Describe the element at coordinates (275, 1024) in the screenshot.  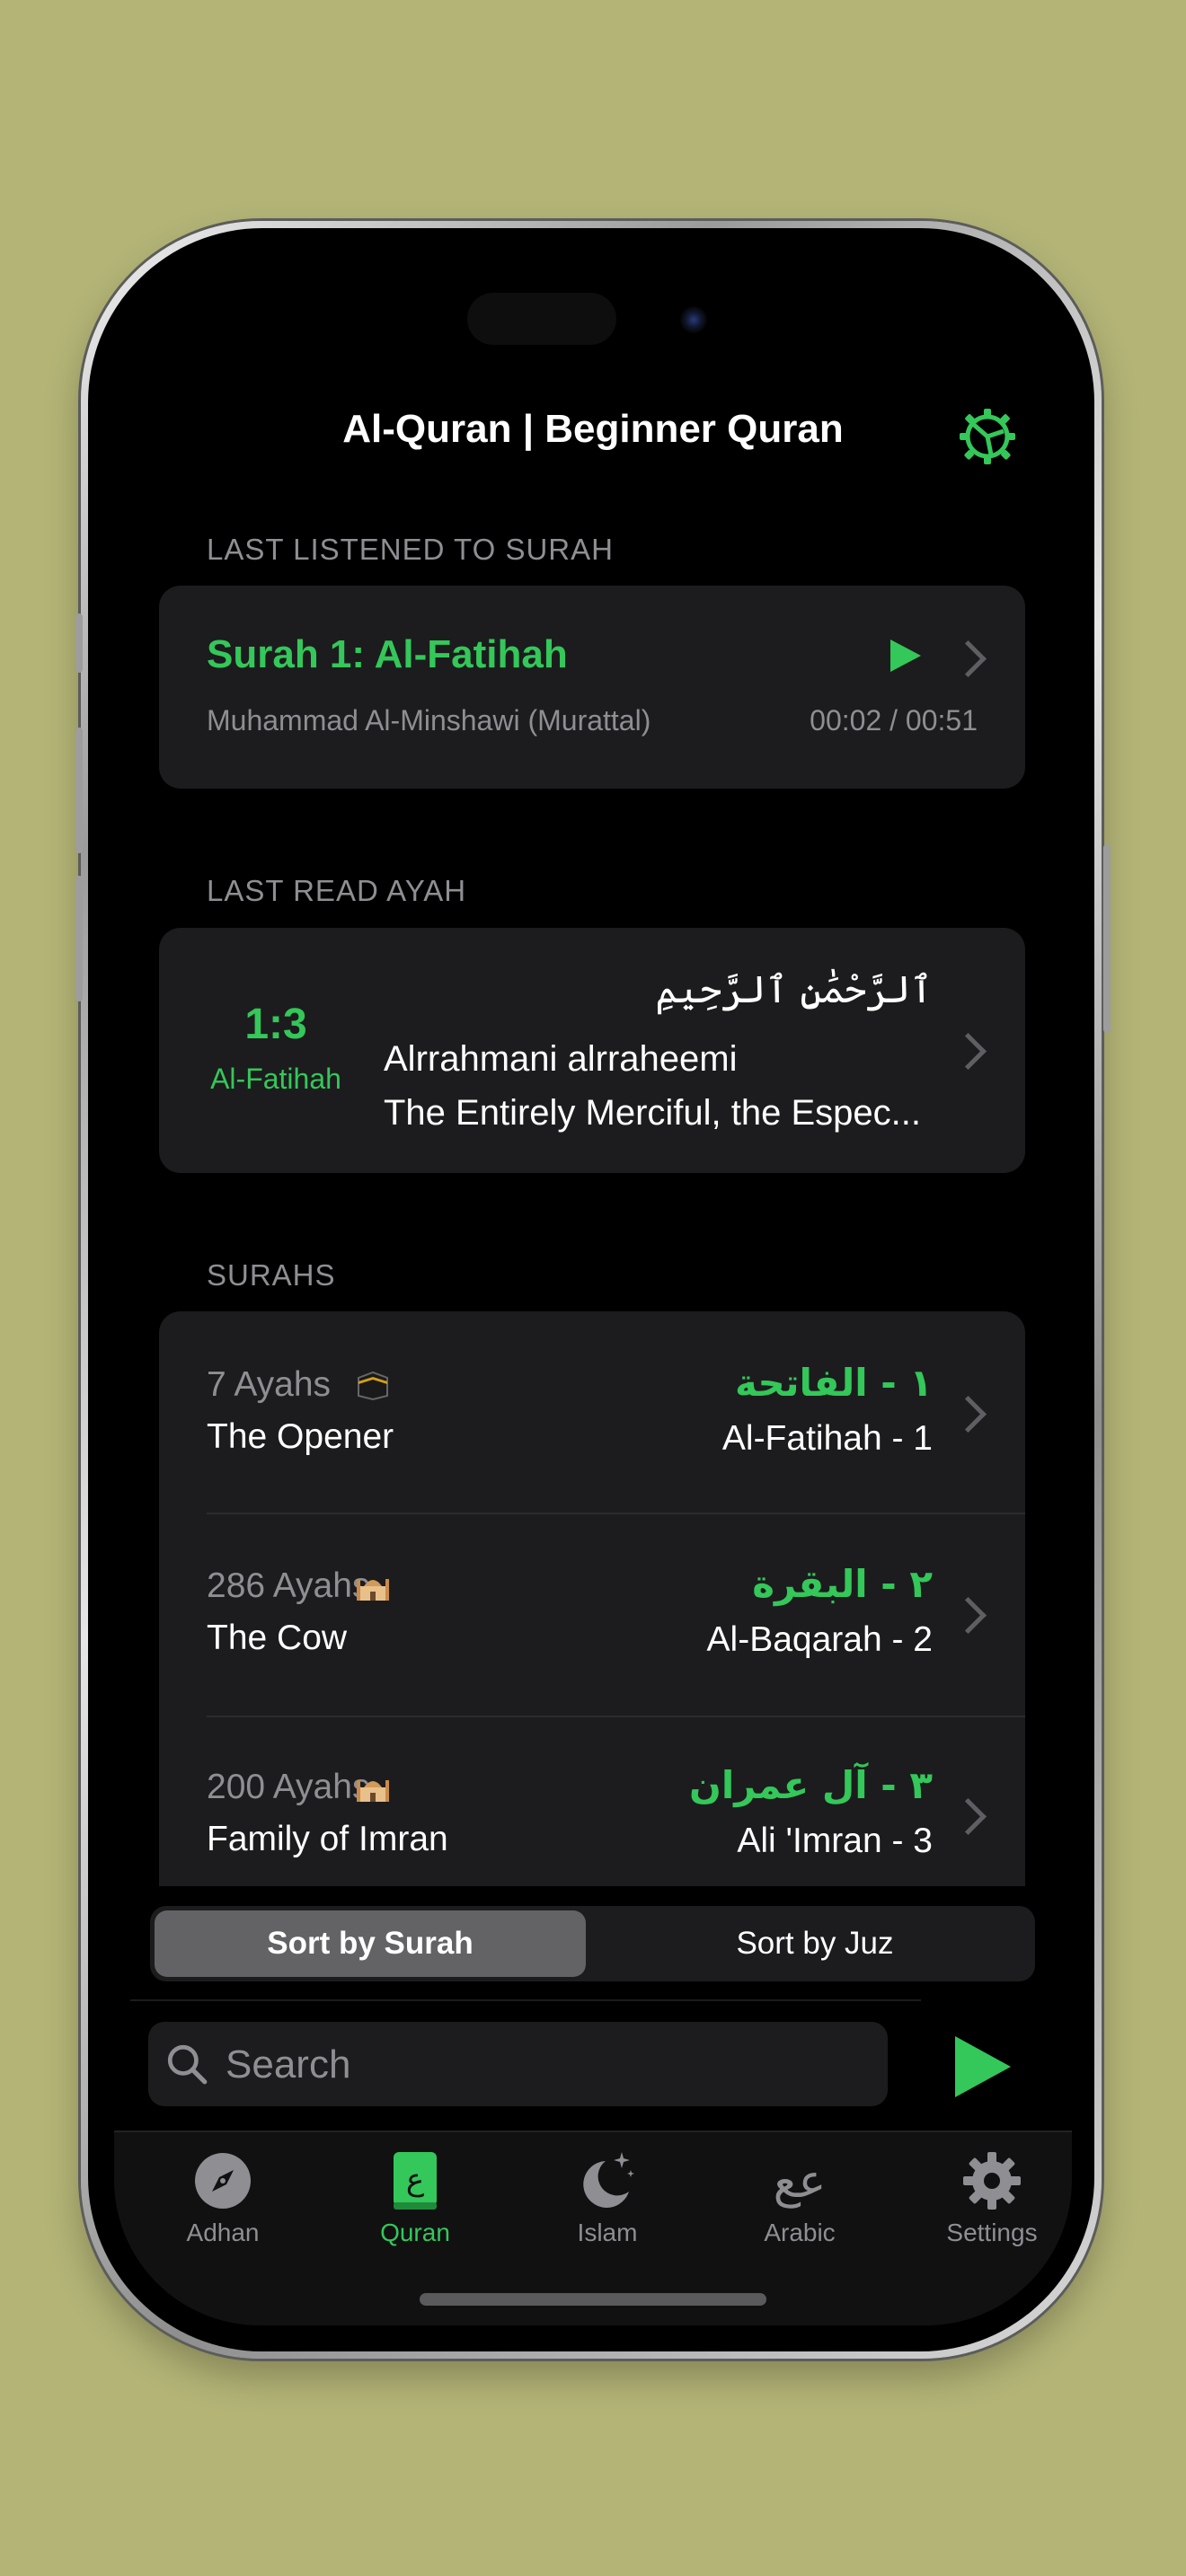
I see `ayah-reference: 1:3` at that location.